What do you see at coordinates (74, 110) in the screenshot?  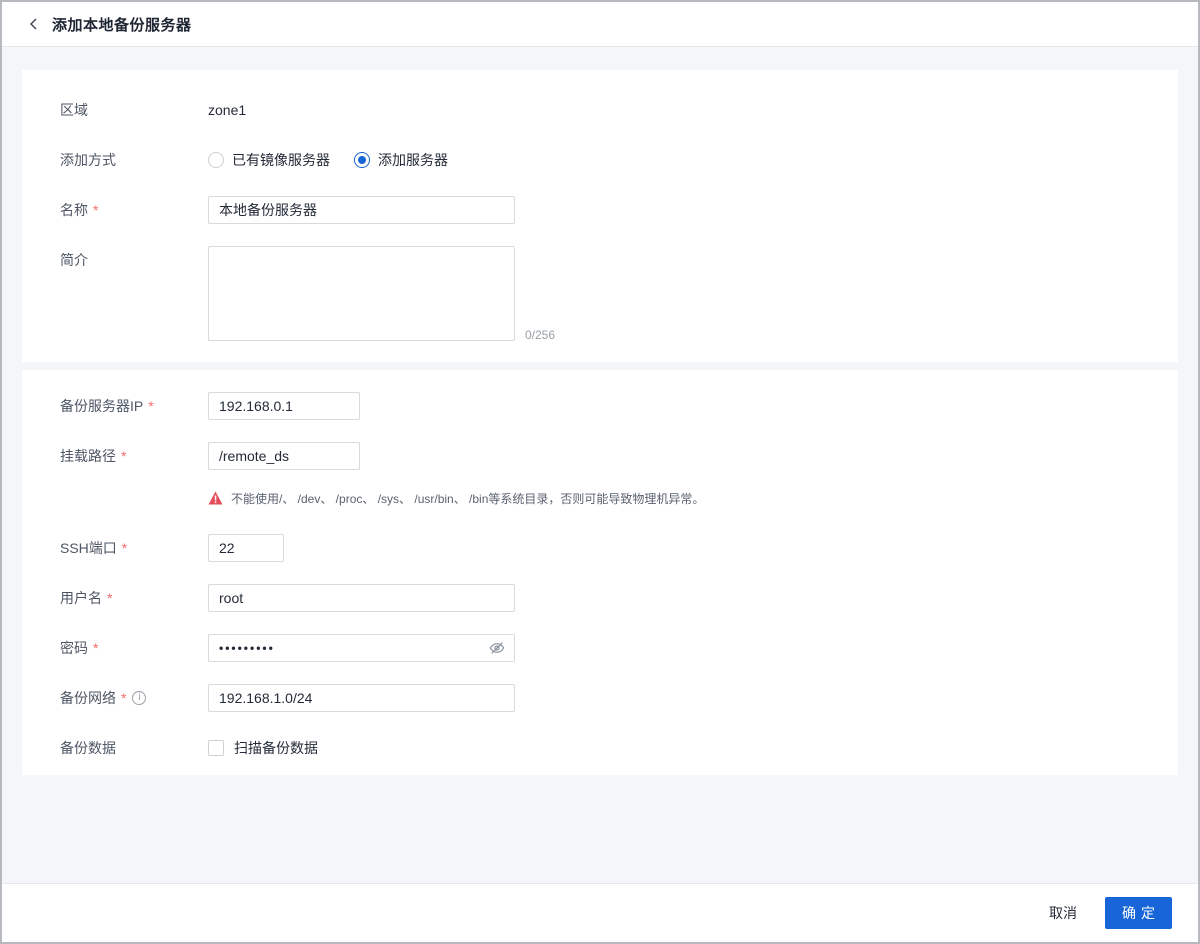 I see `zone-label: 区域` at bounding box center [74, 110].